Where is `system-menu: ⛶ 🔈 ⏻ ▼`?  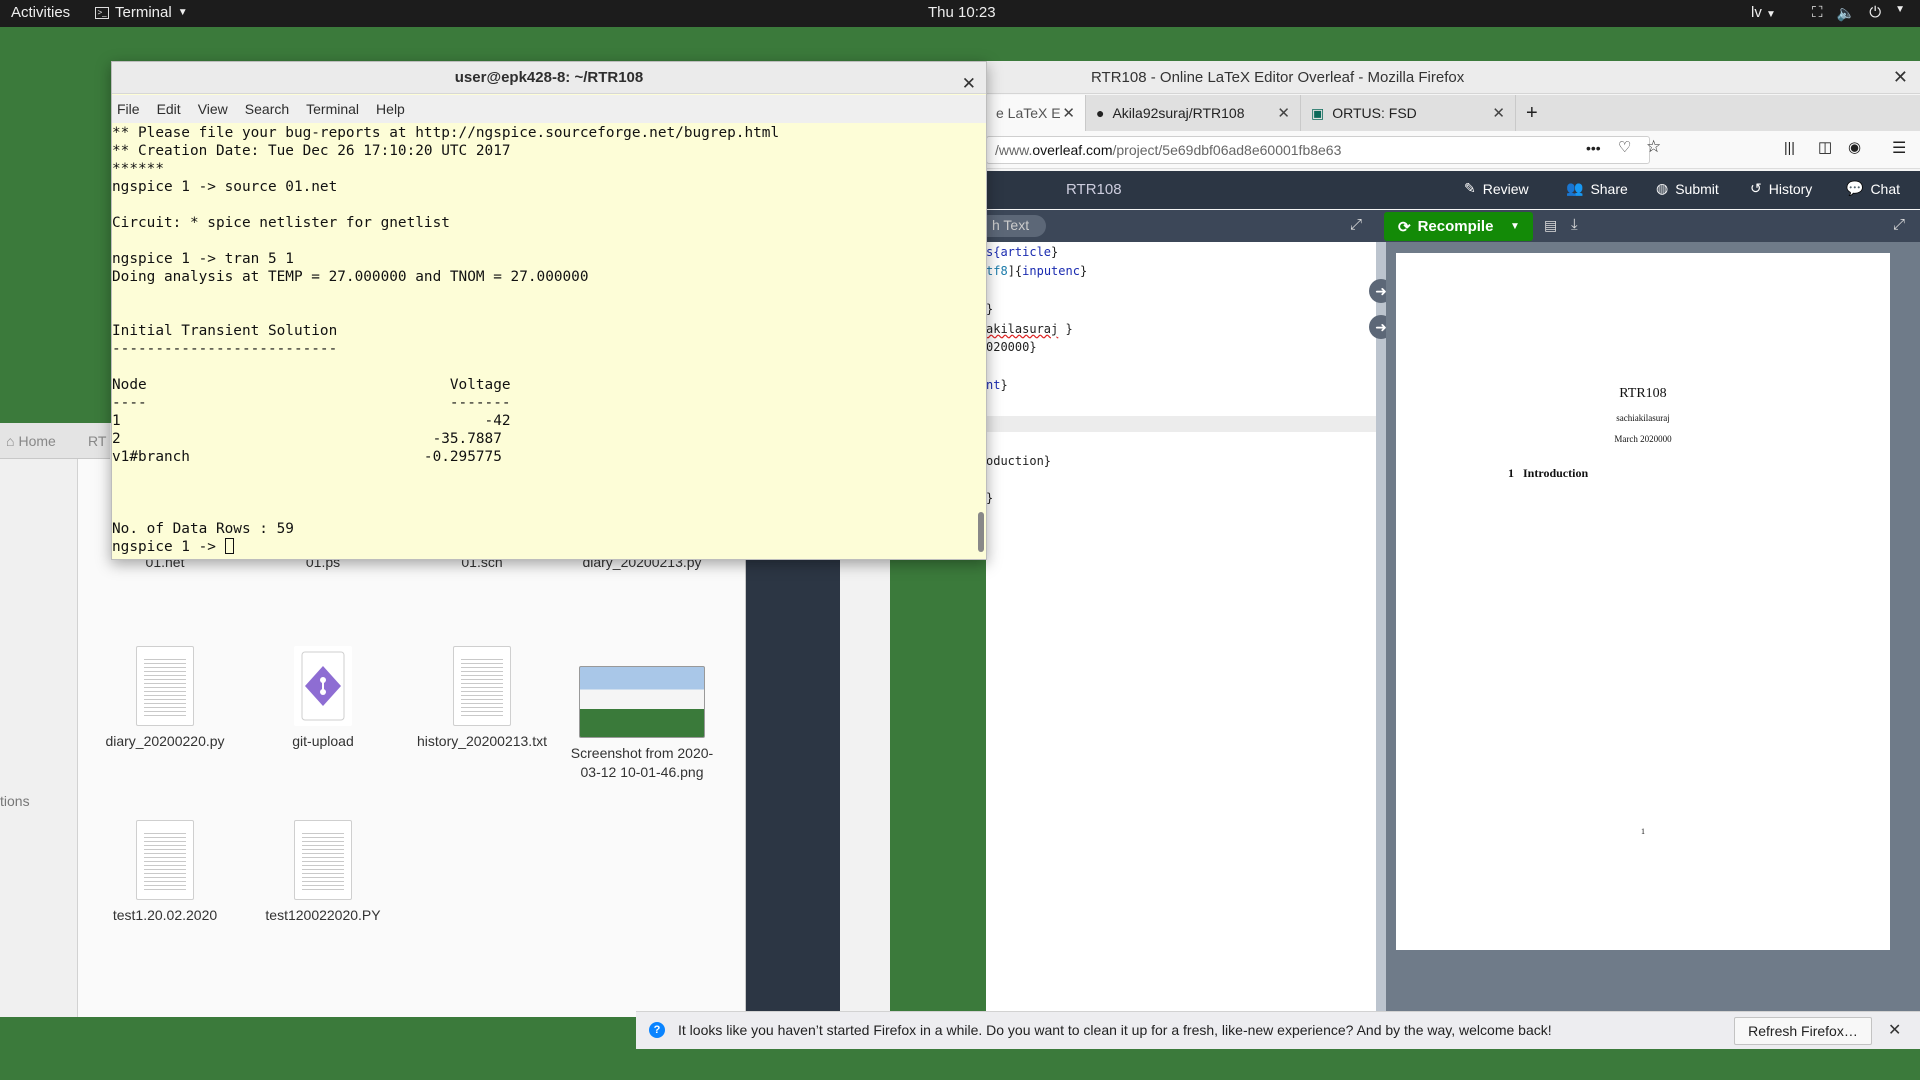 system-menu: ⛶ 🔈 ⏻ ▼ is located at coordinates (1858, 13).